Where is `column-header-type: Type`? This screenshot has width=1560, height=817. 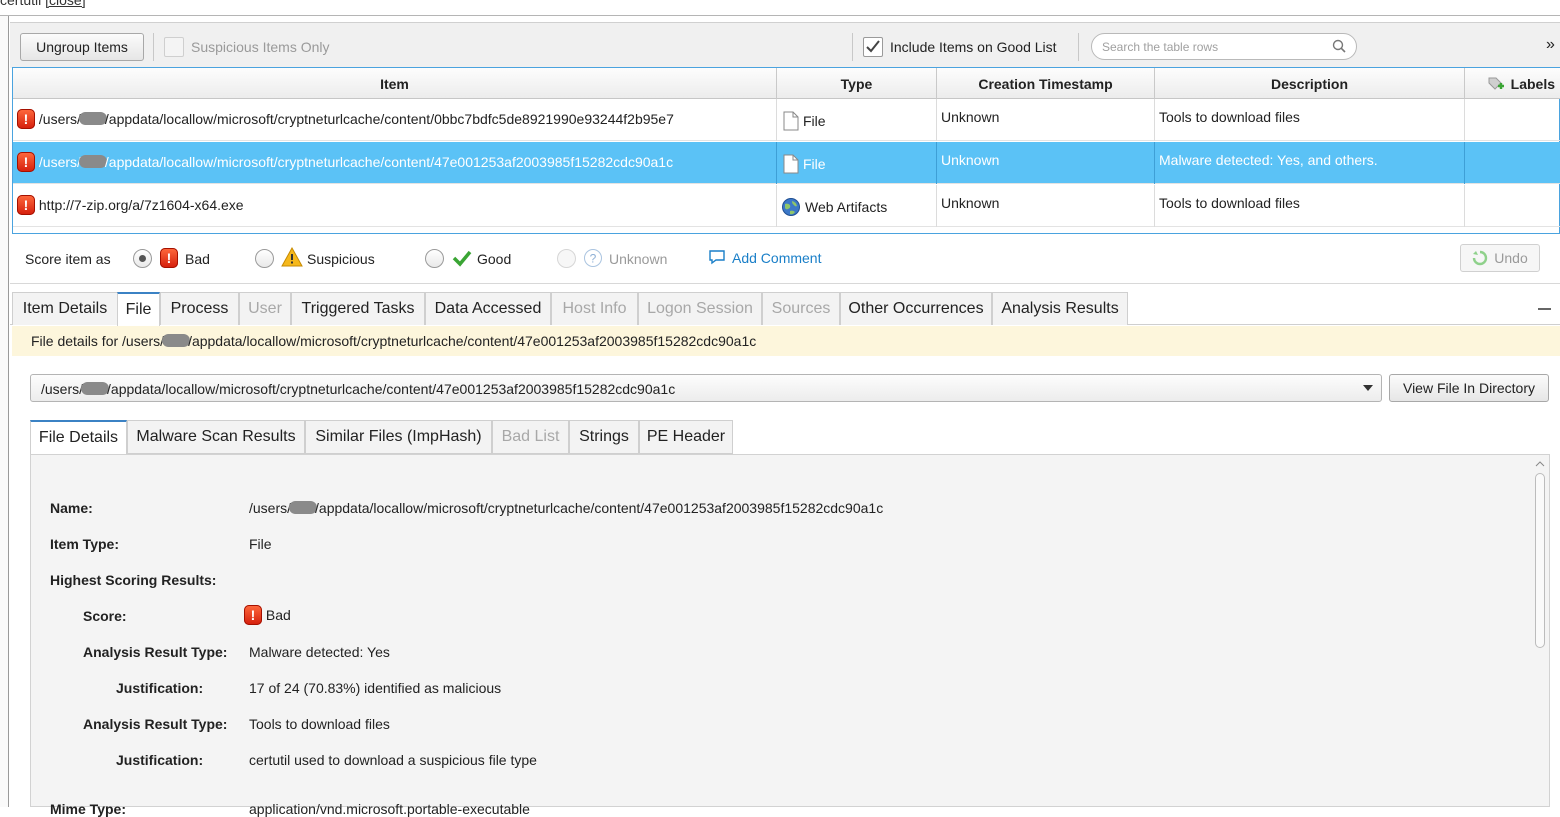
column-header-type: Type is located at coordinates (857, 83).